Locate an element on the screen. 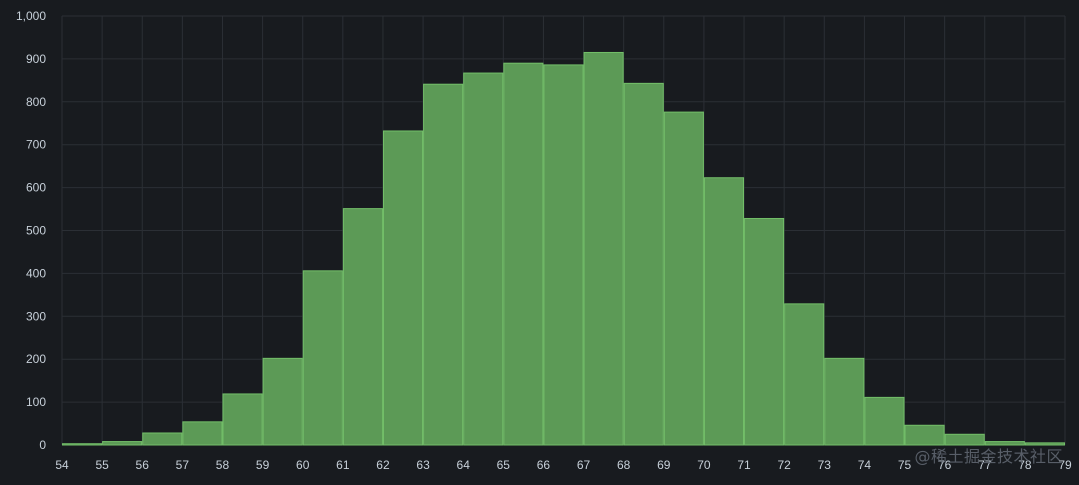 The width and height of the screenshot is (1079, 485). x-tick-label: 55 is located at coordinates (102, 465).